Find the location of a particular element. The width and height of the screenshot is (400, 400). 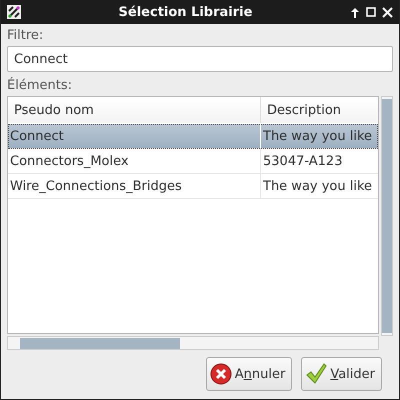

arrow-up-icon is located at coordinates (355, 12).